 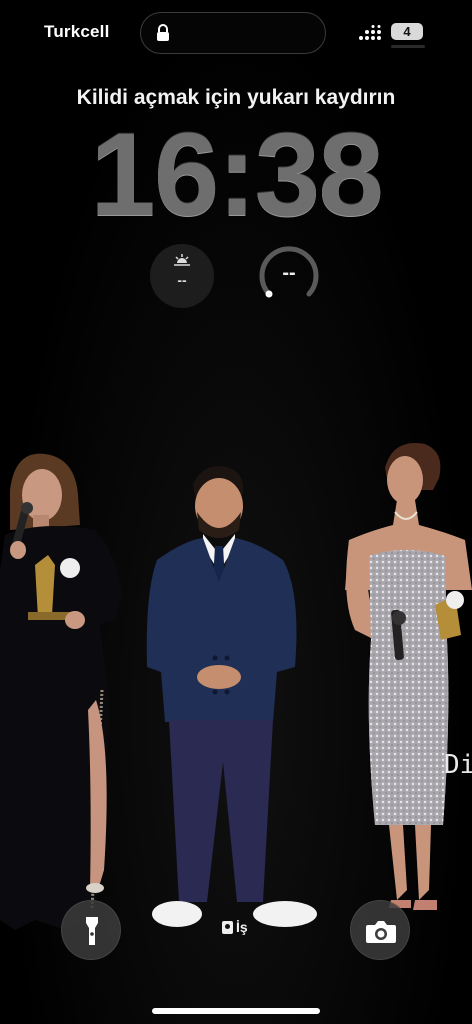 I want to click on home-indicator, so click(x=236, y=1011).